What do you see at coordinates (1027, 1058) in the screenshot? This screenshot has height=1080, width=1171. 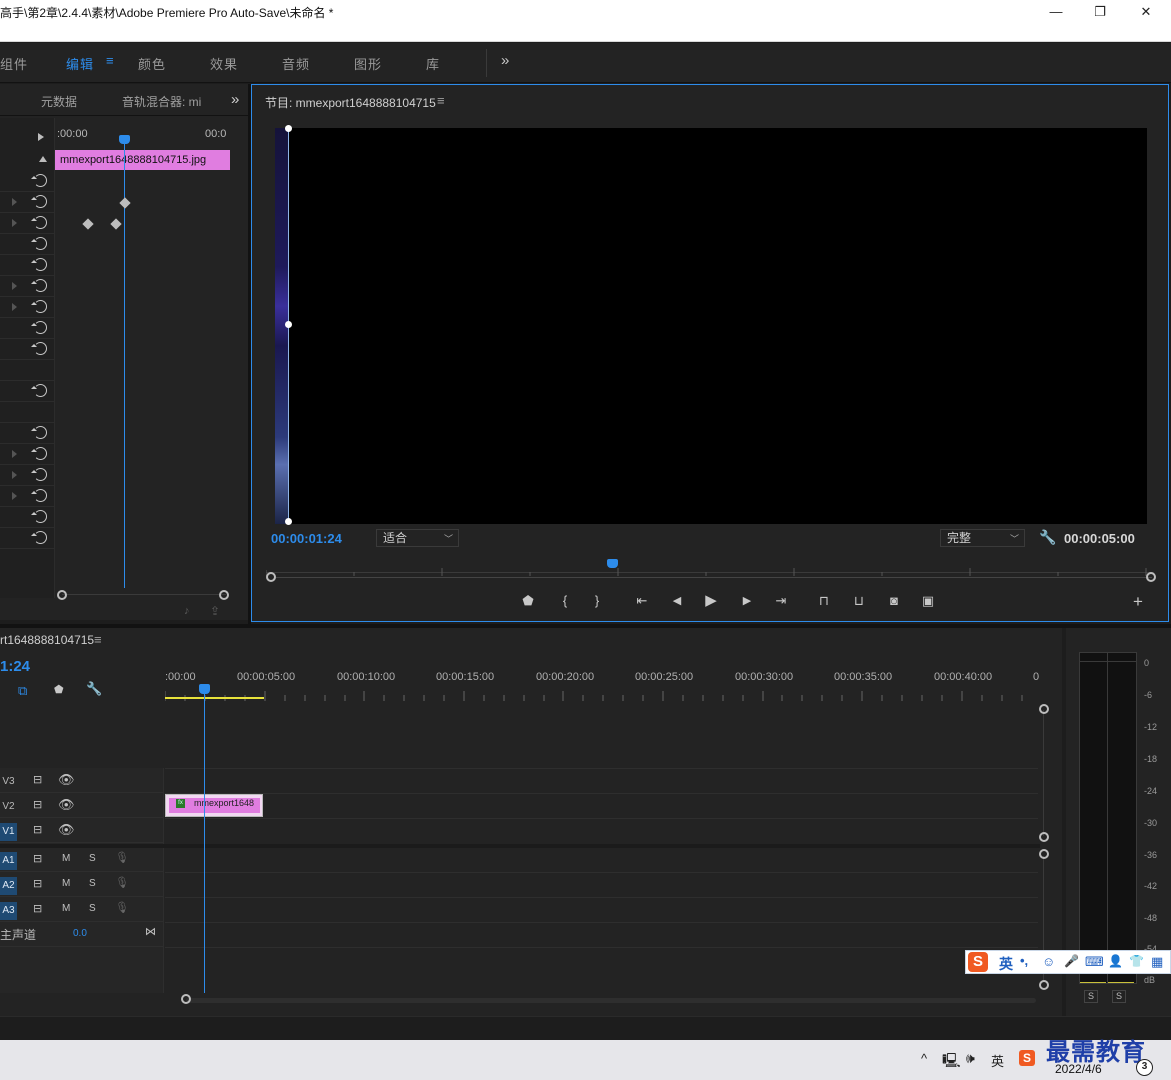 I see `sogou-tray-icon: S` at bounding box center [1027, 1058].